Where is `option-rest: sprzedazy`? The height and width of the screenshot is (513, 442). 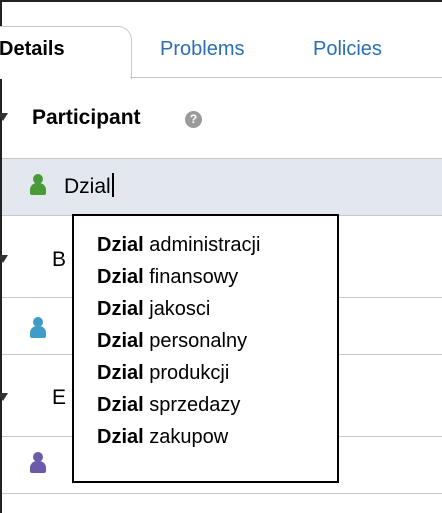
option-rest: sprzedazy is located at coordinates (192, 405).